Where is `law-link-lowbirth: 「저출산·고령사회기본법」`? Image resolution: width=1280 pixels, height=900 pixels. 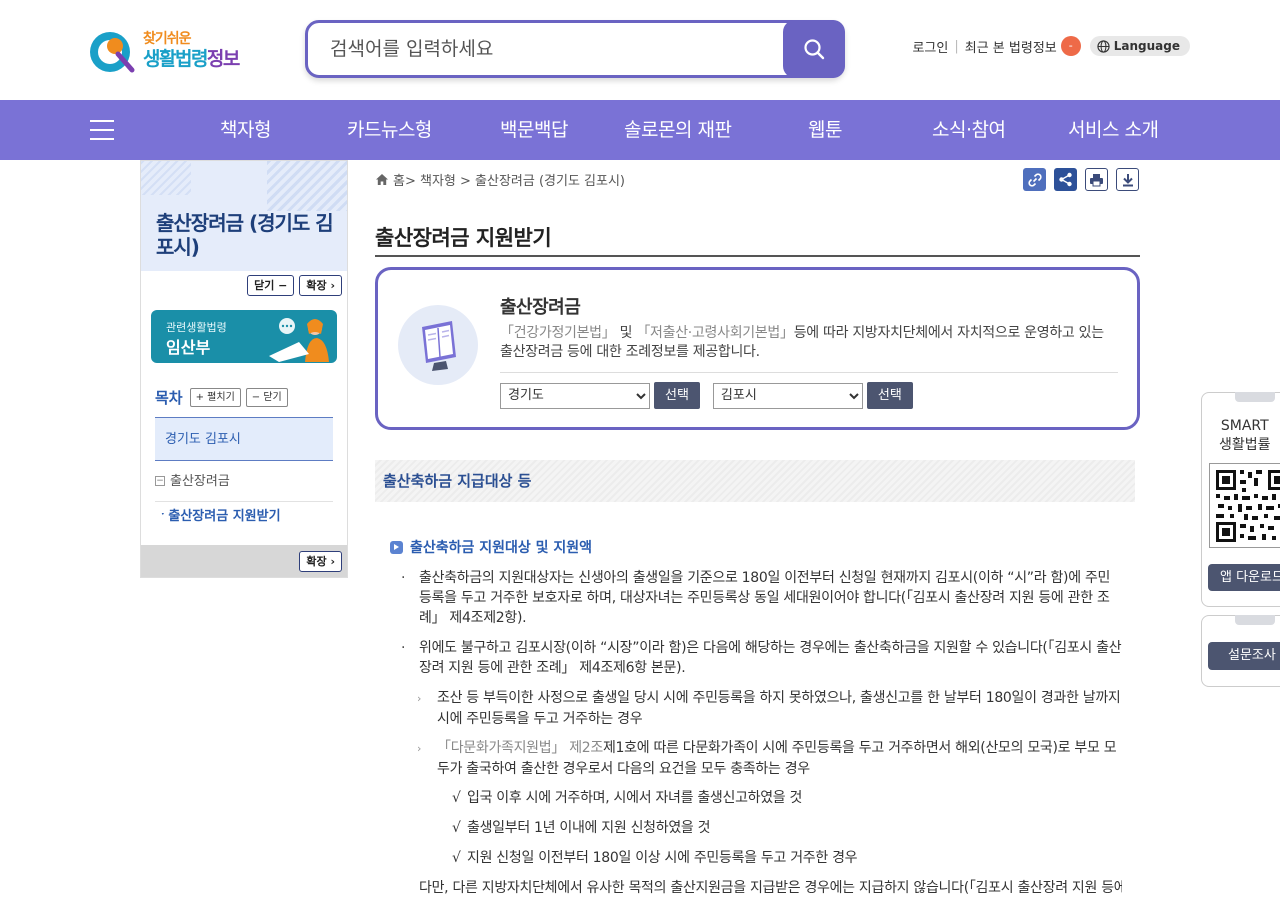 law-link-lowbirth: 「저출산·고령사회기본법」 is located at coordinates (715, 333).